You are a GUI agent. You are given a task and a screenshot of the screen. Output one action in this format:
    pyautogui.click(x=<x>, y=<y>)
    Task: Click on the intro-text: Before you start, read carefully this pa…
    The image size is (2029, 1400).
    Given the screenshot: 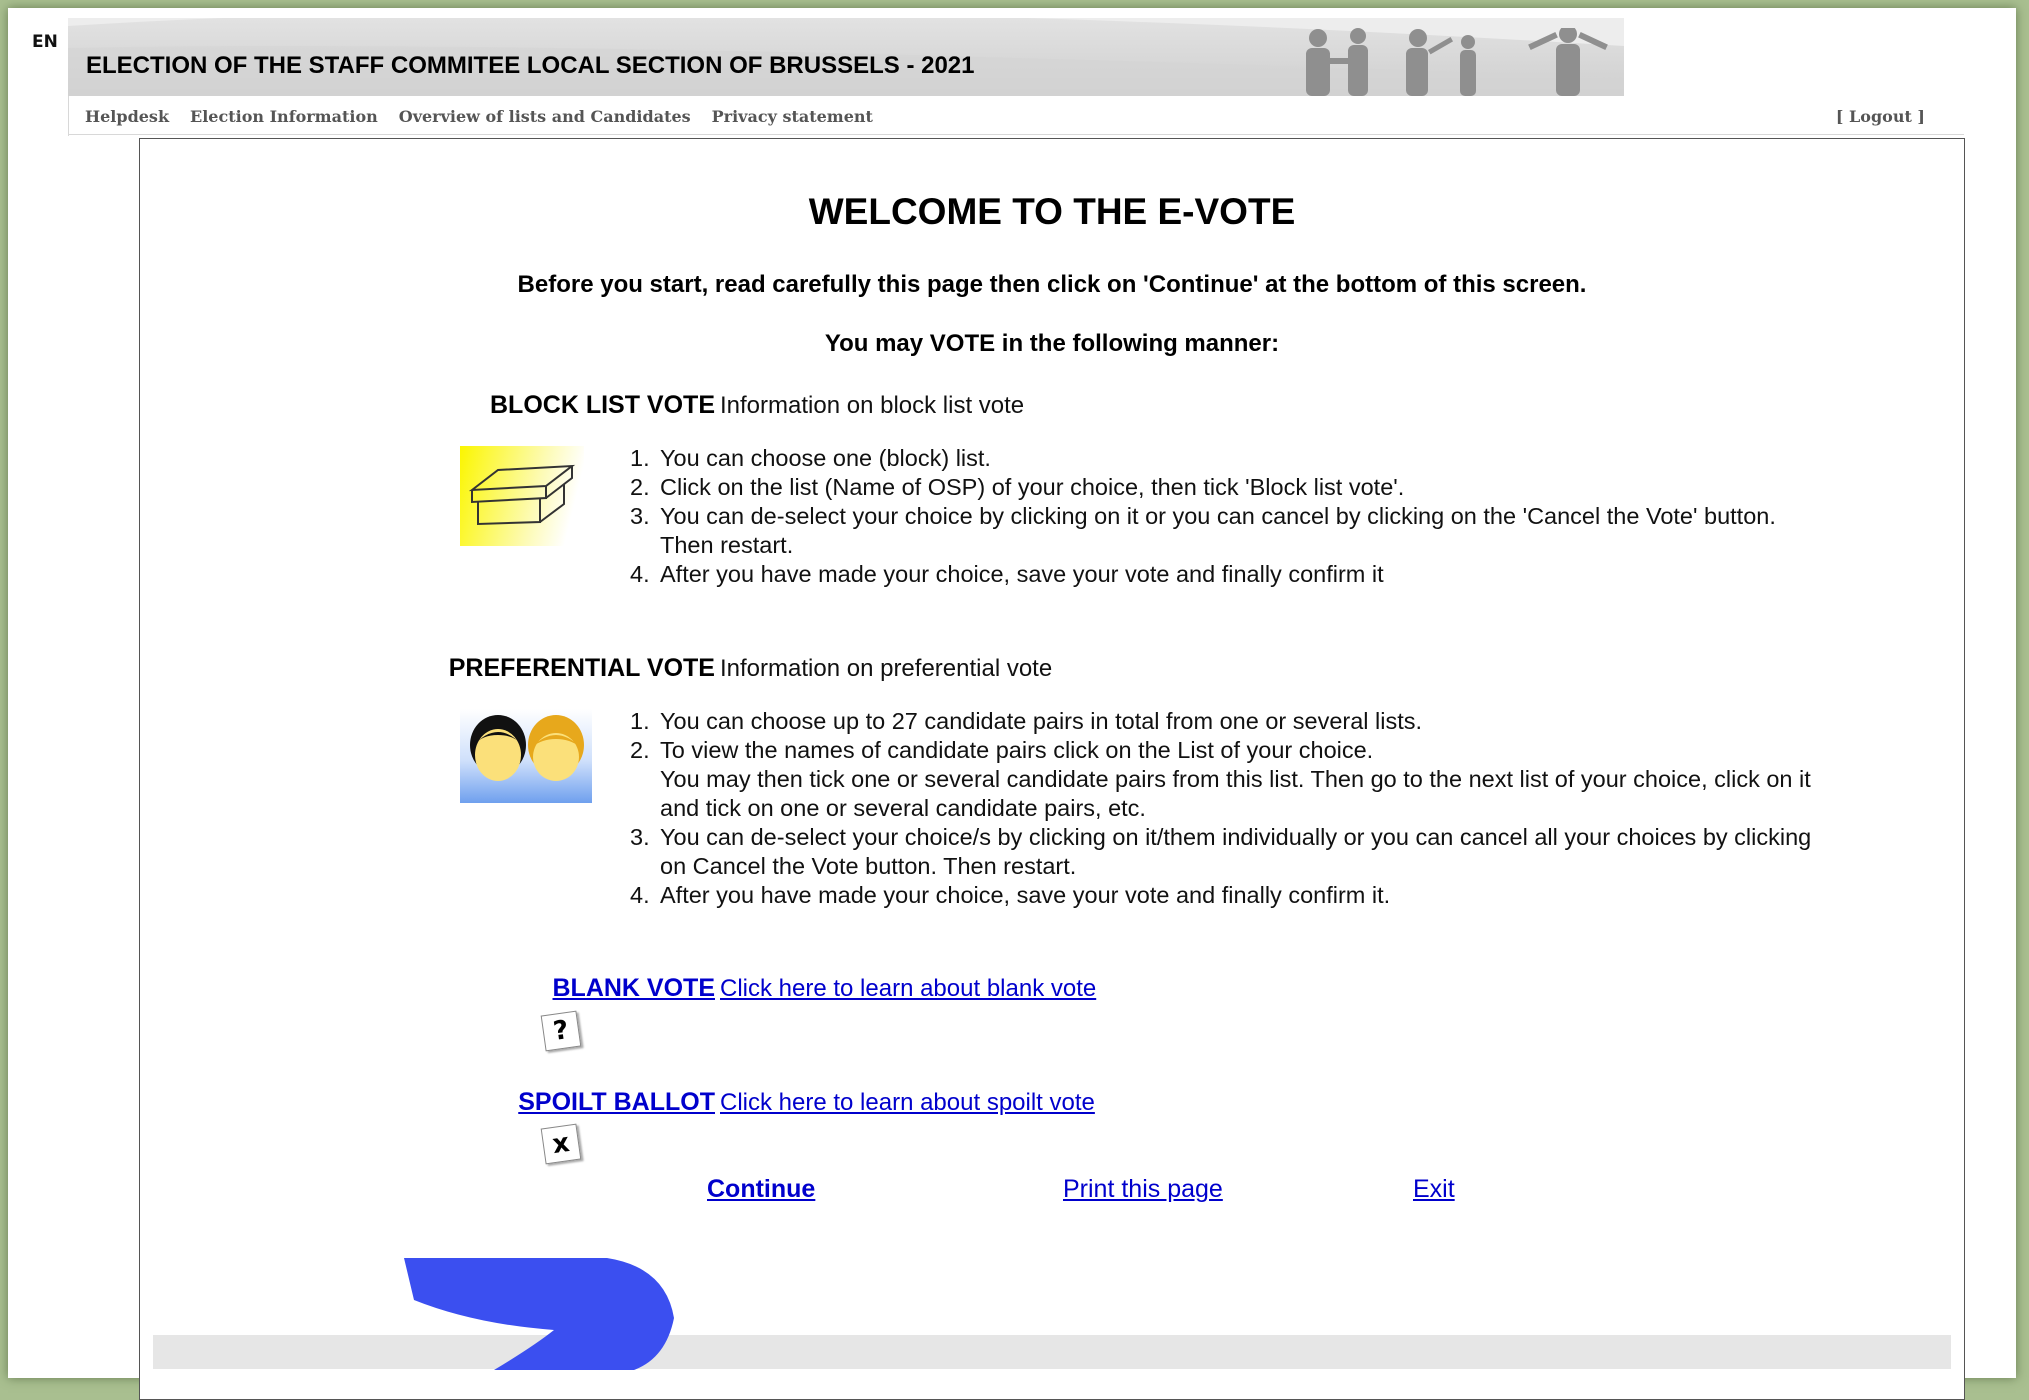 What is the action you would take?
    pyautogui.click(x=1052, y=284)
    